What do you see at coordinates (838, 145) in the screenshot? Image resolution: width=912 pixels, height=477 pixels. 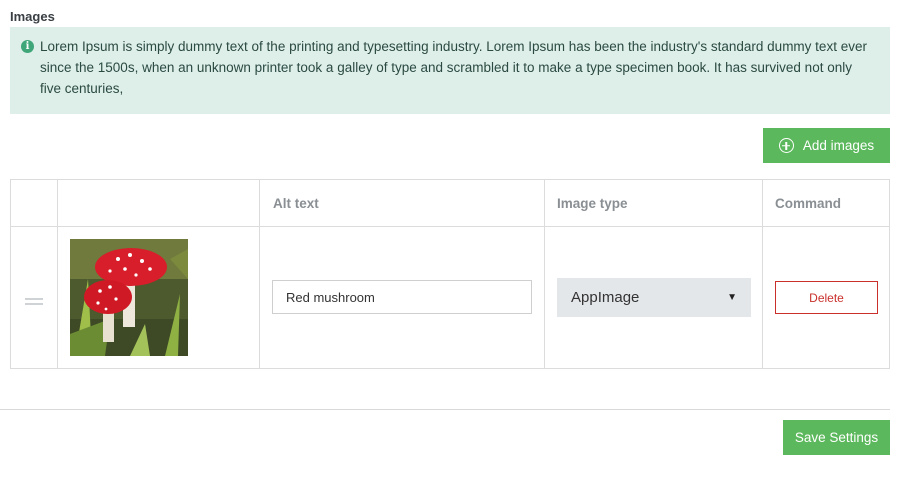 I see `add-images-label: Add images` at bounding box center [838, 145].